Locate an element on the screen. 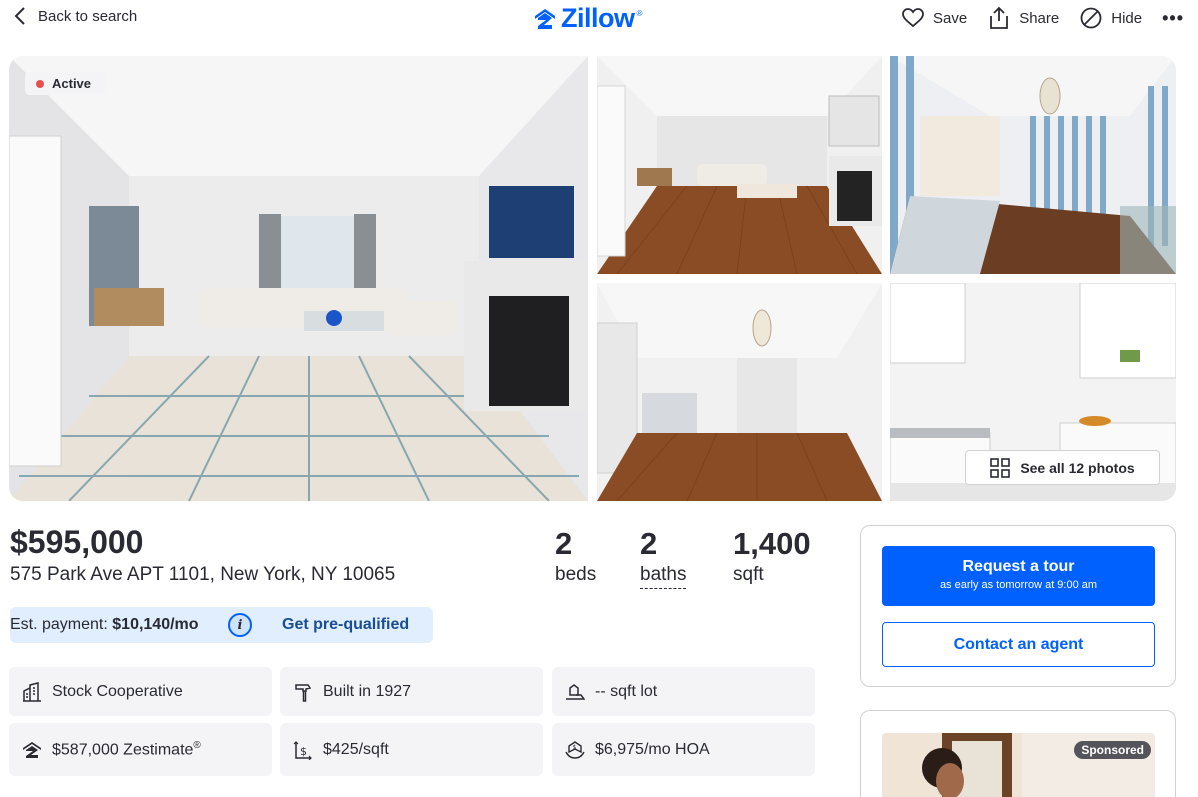 This screenshot has width=1198, height=797. hoa-icon: $ is located at coordinates (575, 749).